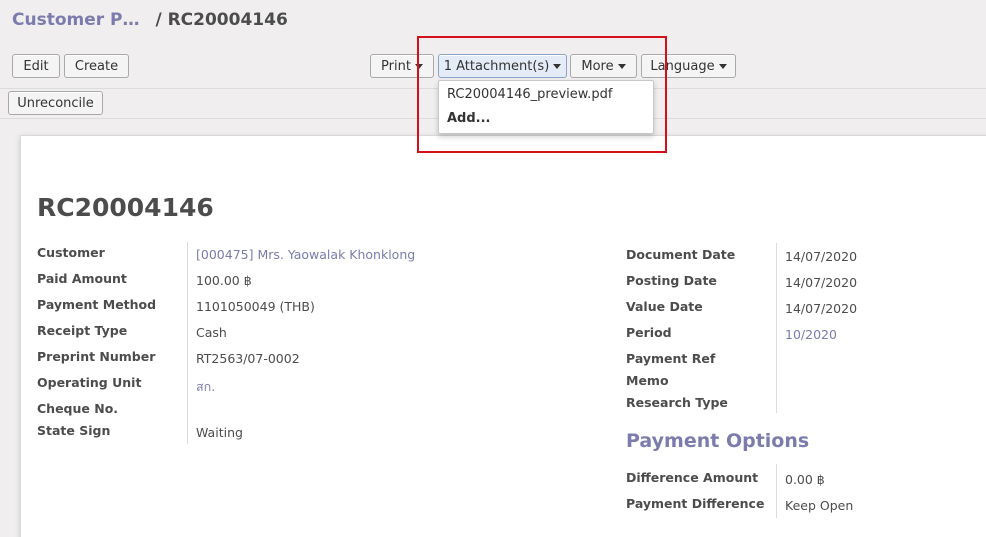 The image size is (986, 537). What do you see at coordinates (96, 356) in the screenshot?
I see `preprint-number-label: Preprint Number` at bounding box center [96, 356].